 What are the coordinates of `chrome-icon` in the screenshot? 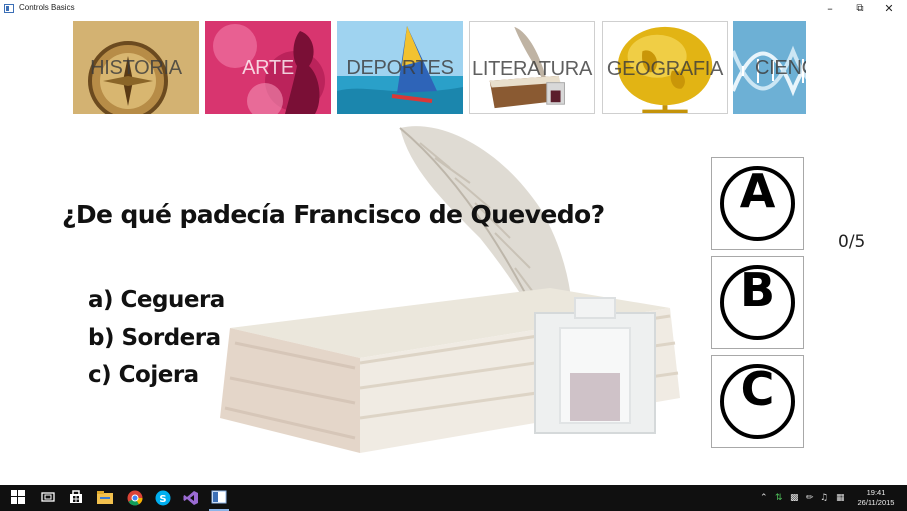 It's located at (135, 498).